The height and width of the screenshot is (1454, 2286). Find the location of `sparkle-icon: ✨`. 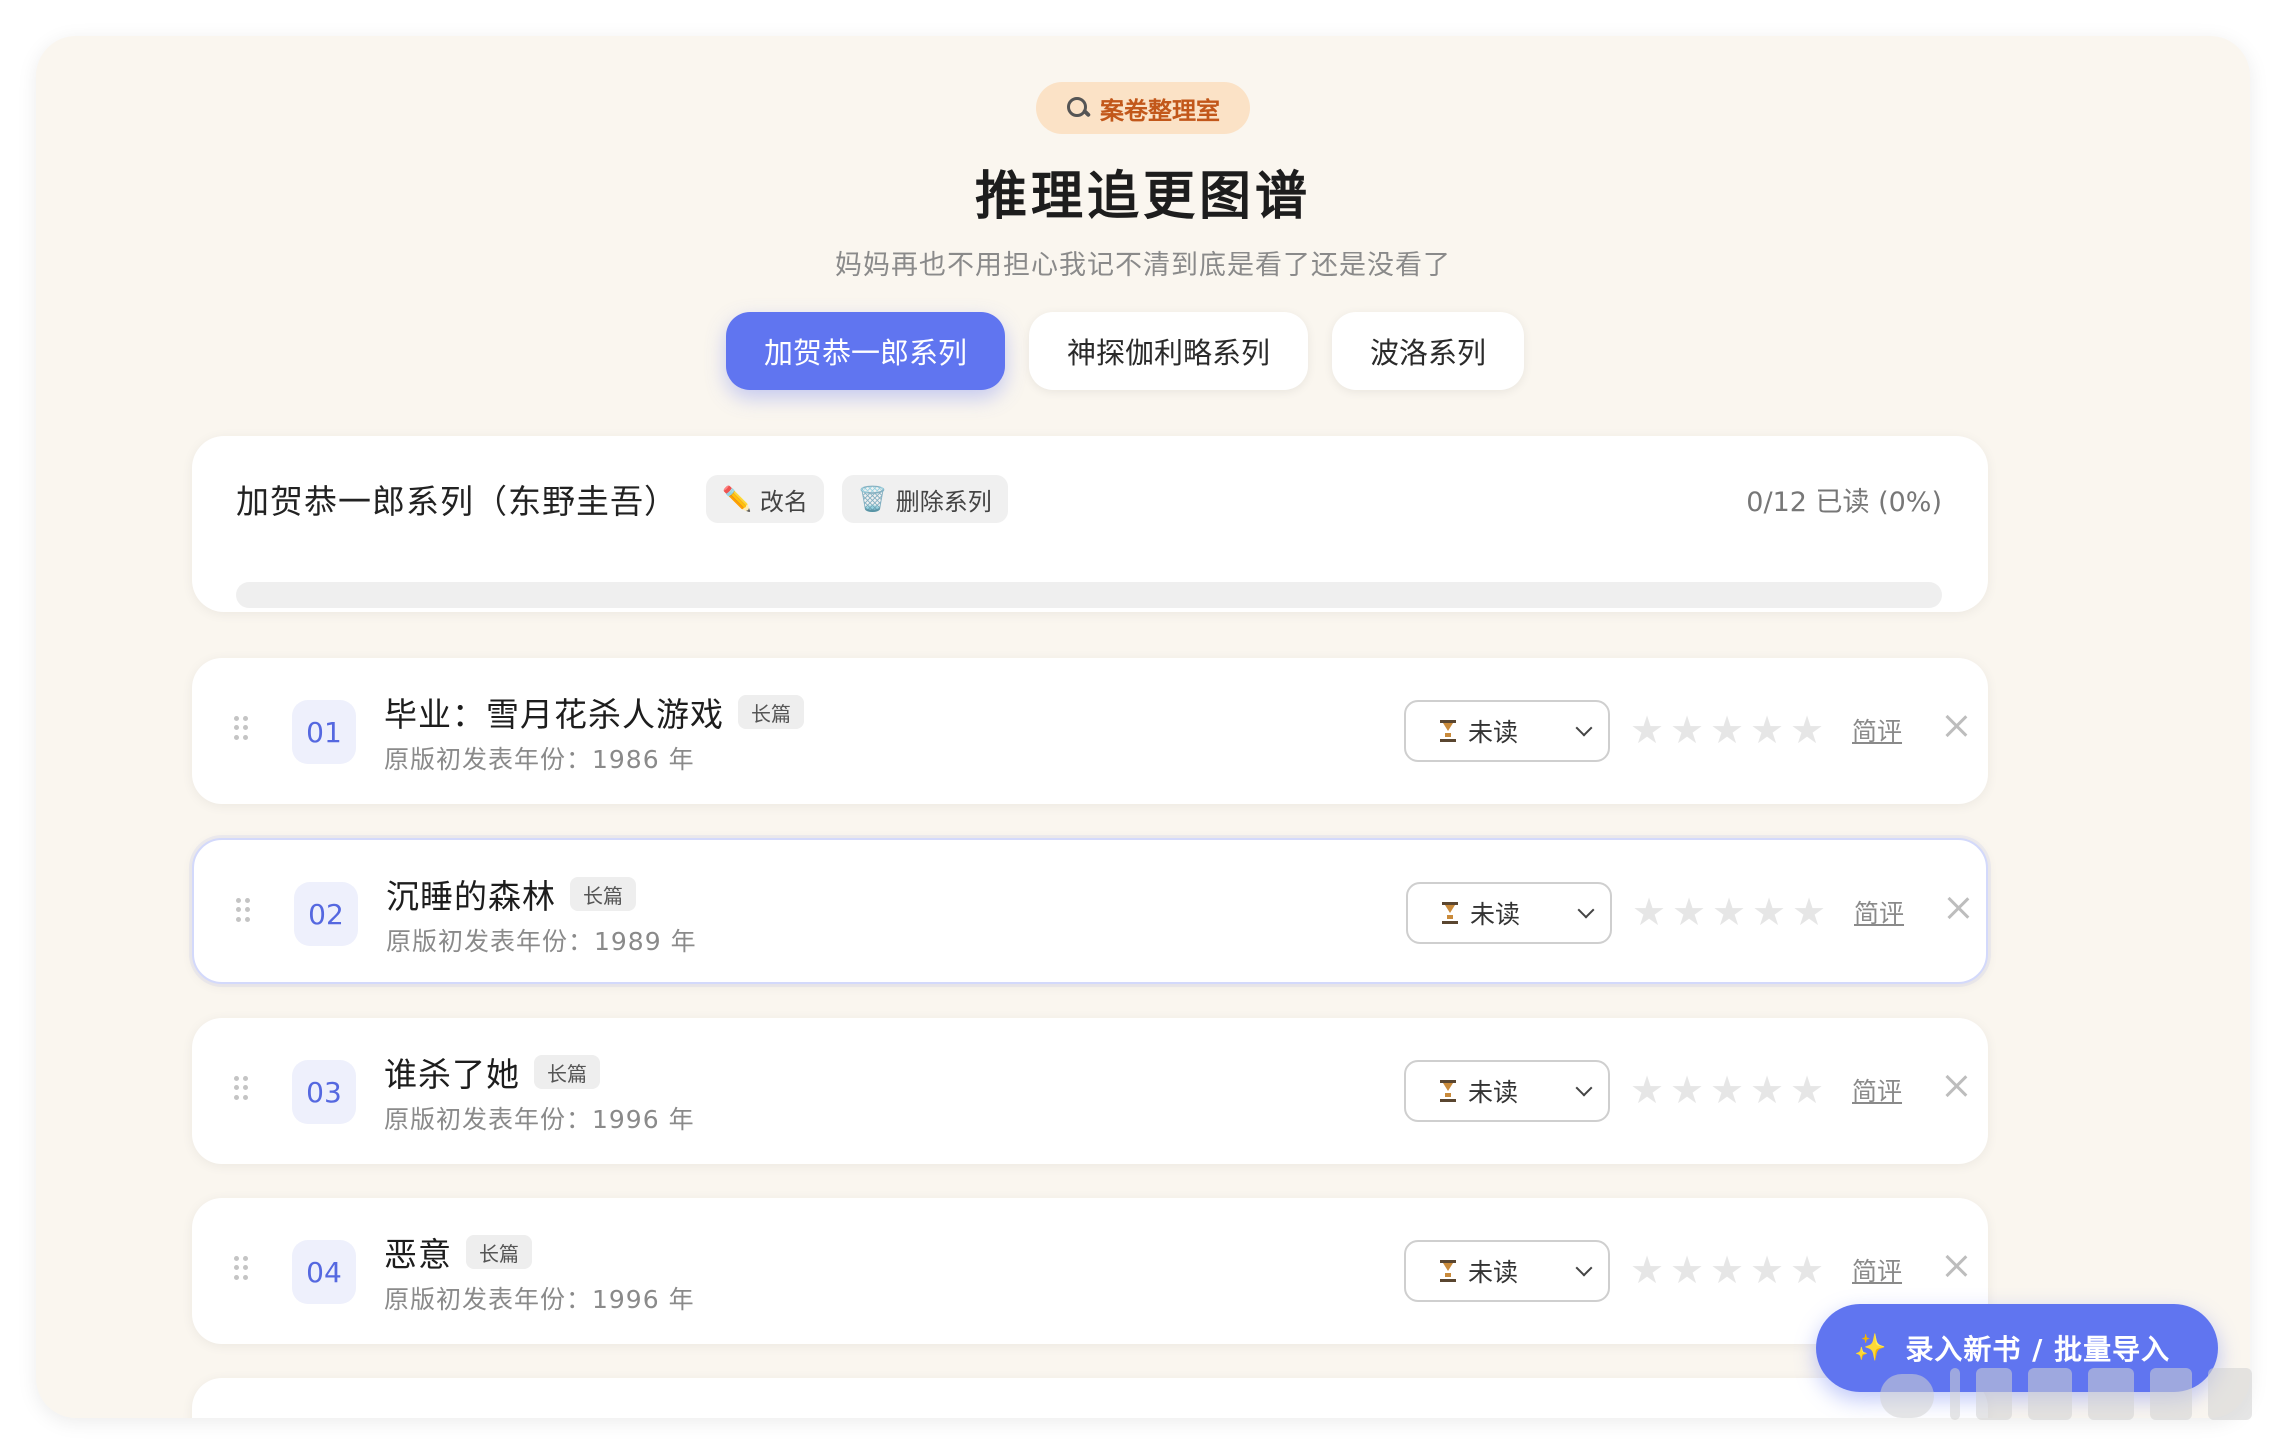

sparkle-icon: ✨ is located at coordinates (1871, 1348).